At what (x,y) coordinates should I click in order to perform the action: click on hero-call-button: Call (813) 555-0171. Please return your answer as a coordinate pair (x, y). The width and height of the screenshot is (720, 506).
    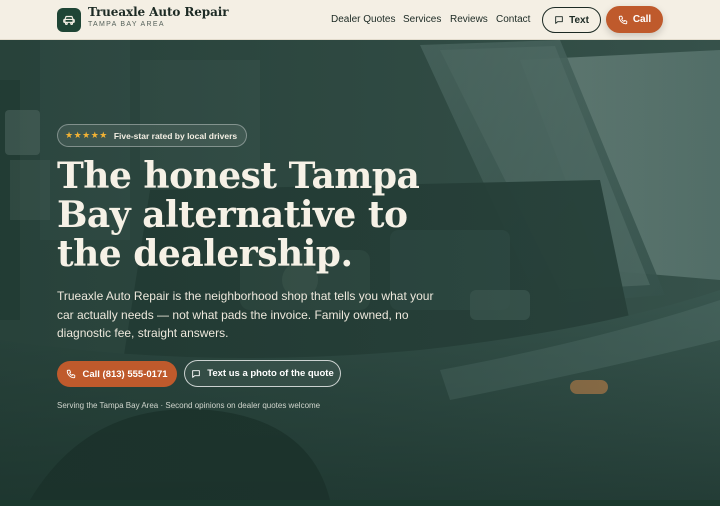
    Looking at the image, I should click on (117, 374).